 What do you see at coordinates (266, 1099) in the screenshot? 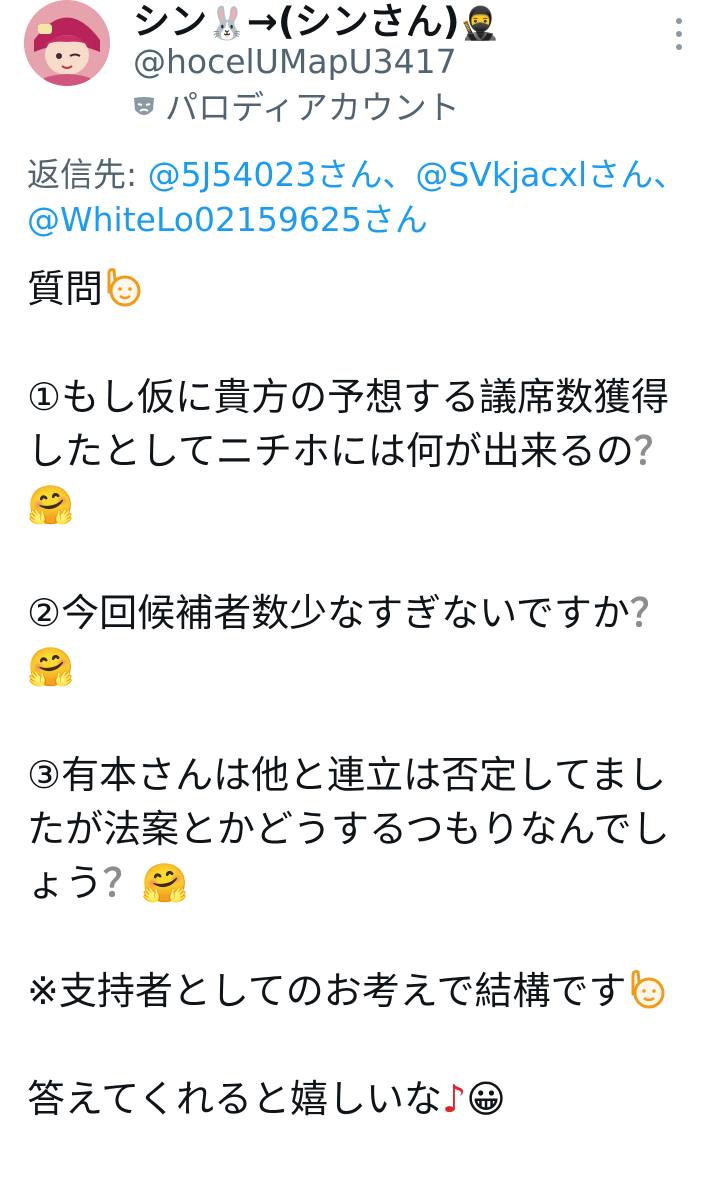
I see `body-closing: 答えてくれると嬉しいな♪😀` at bounding box center [266, 1099].